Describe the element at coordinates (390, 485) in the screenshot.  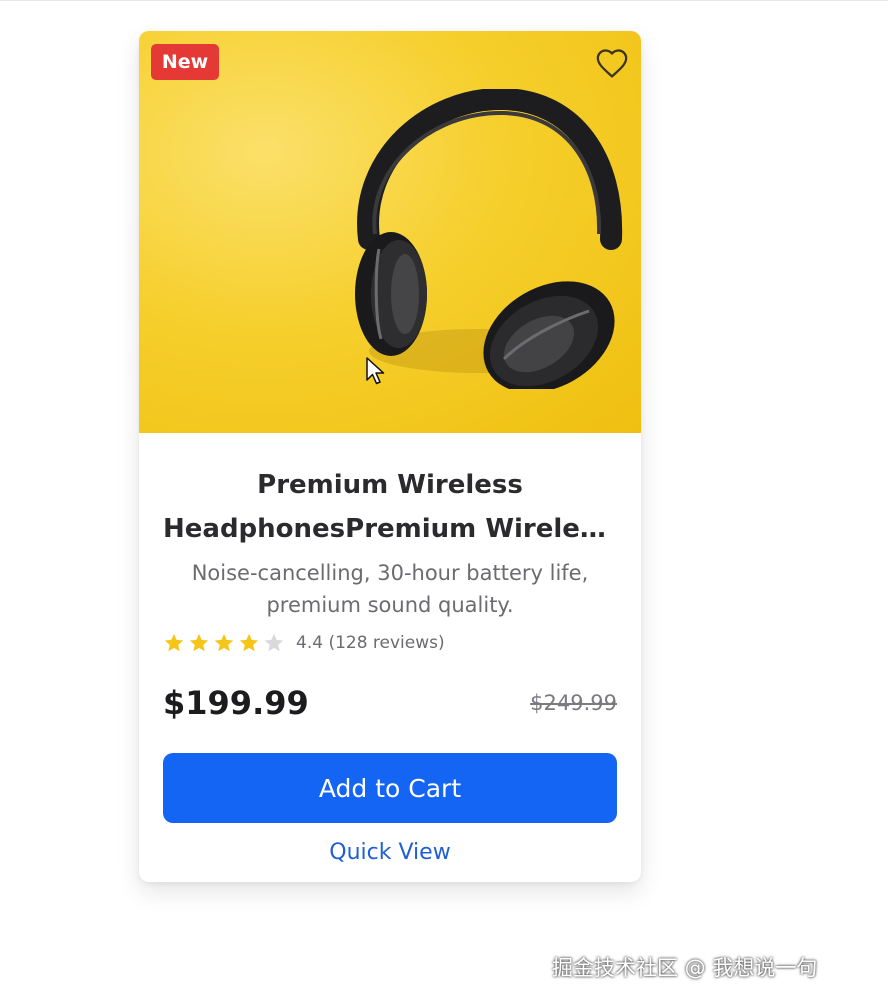
I see `product-title-line-1: Premium Wireless` at that location.